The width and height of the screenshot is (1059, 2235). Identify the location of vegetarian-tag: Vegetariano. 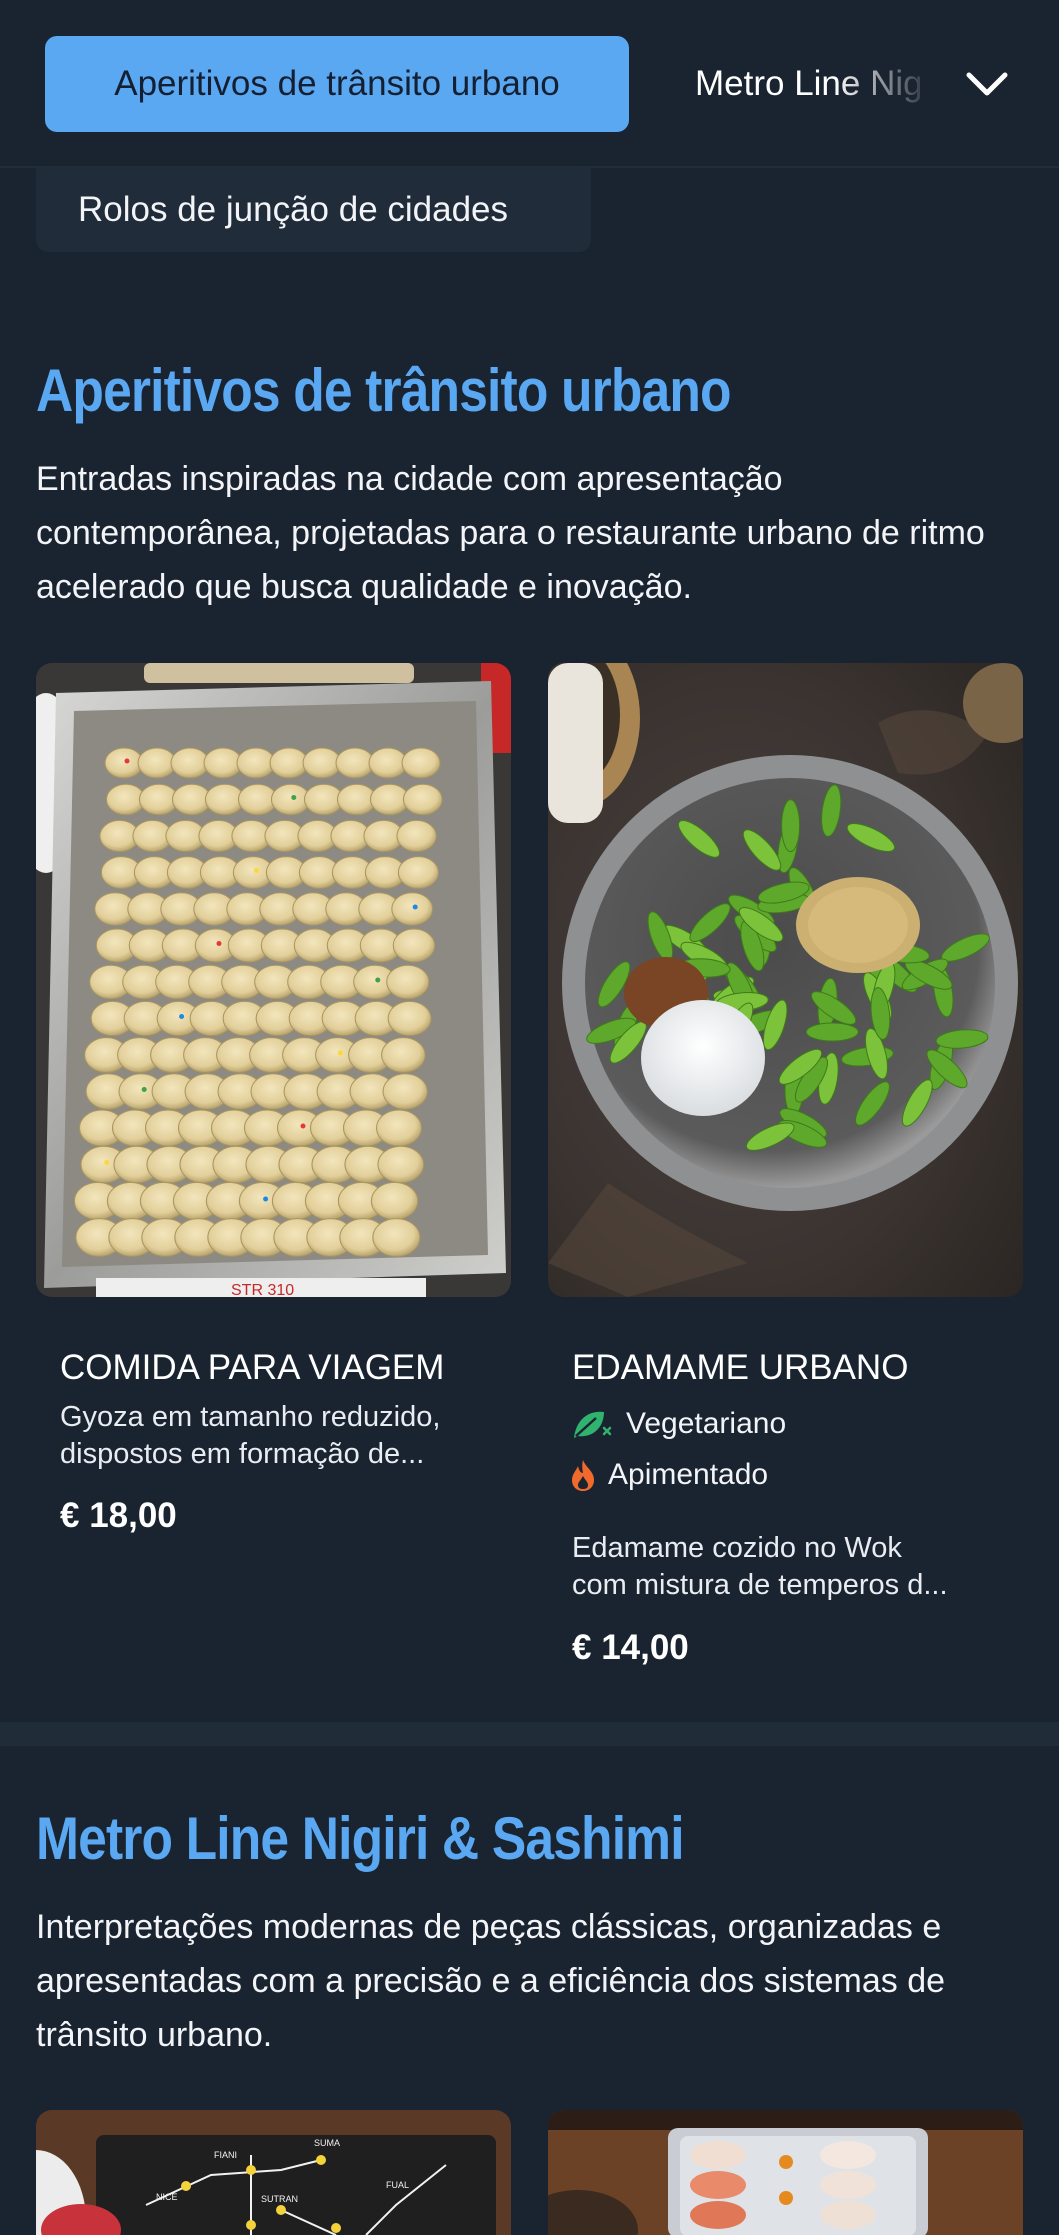
(678, 1424).